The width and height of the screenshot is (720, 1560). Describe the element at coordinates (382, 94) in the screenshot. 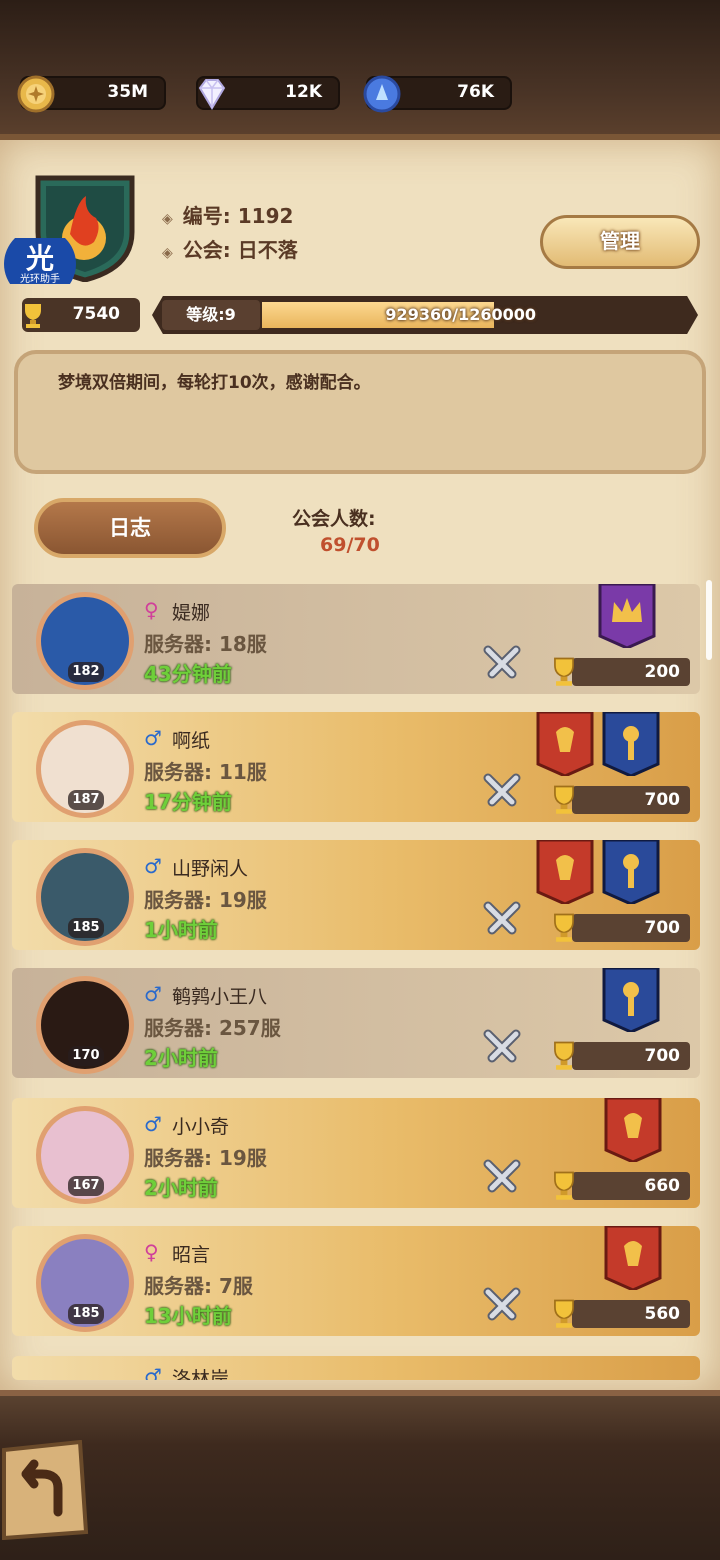

I see `crystal-icon` at that location.